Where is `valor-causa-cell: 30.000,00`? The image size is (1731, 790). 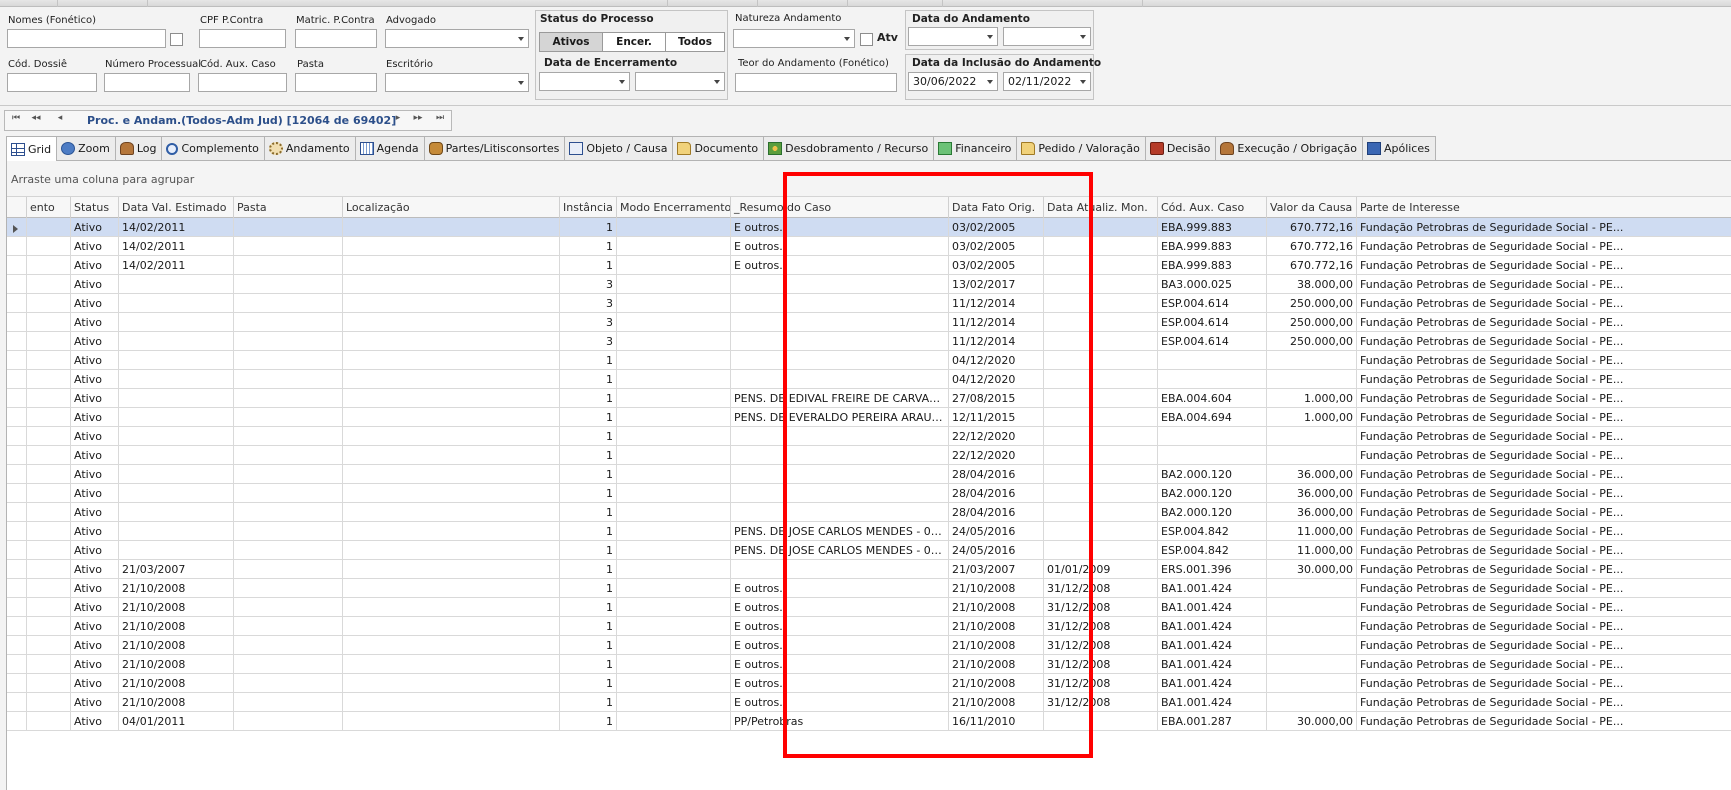 valor-causa-cell: 30.000,00 is located at coordinates (1312, 721).